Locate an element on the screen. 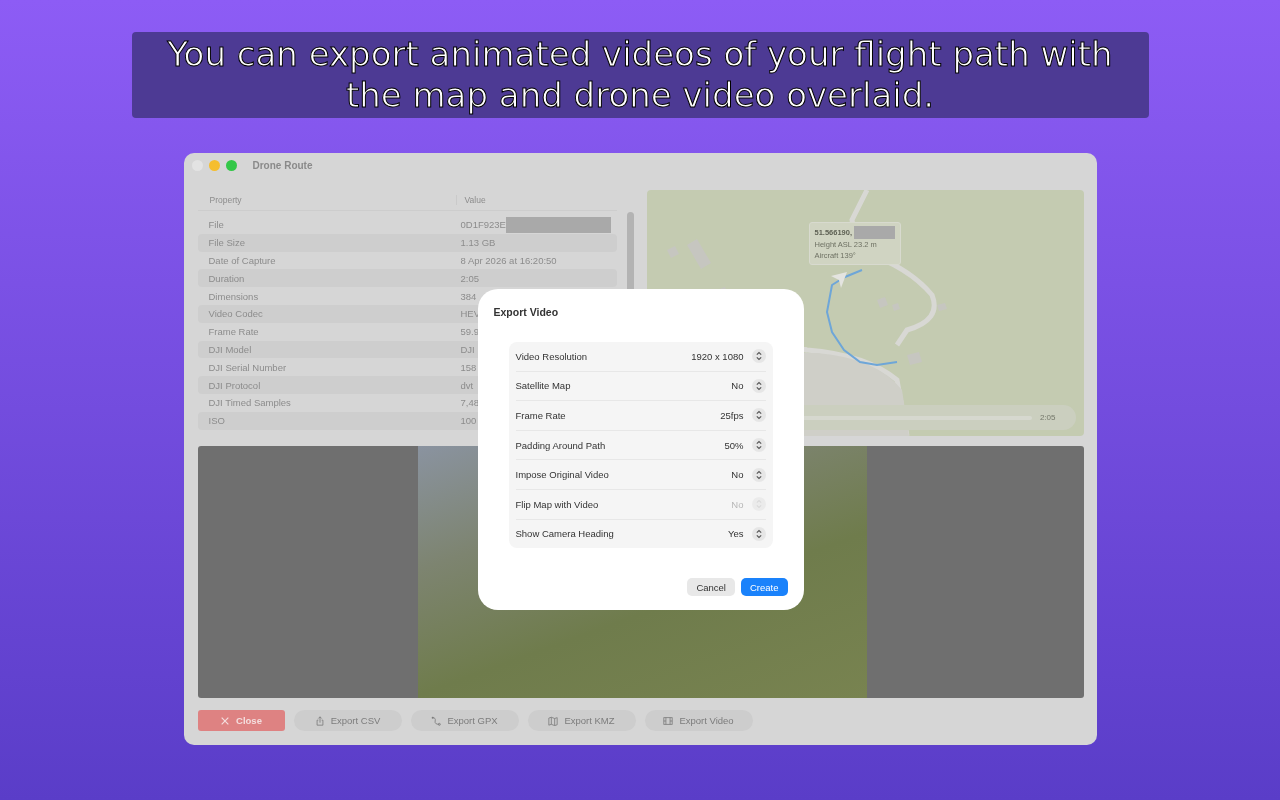 The image size is (1280, 800). value-cell: DJI is located at coordinates (467, 349).